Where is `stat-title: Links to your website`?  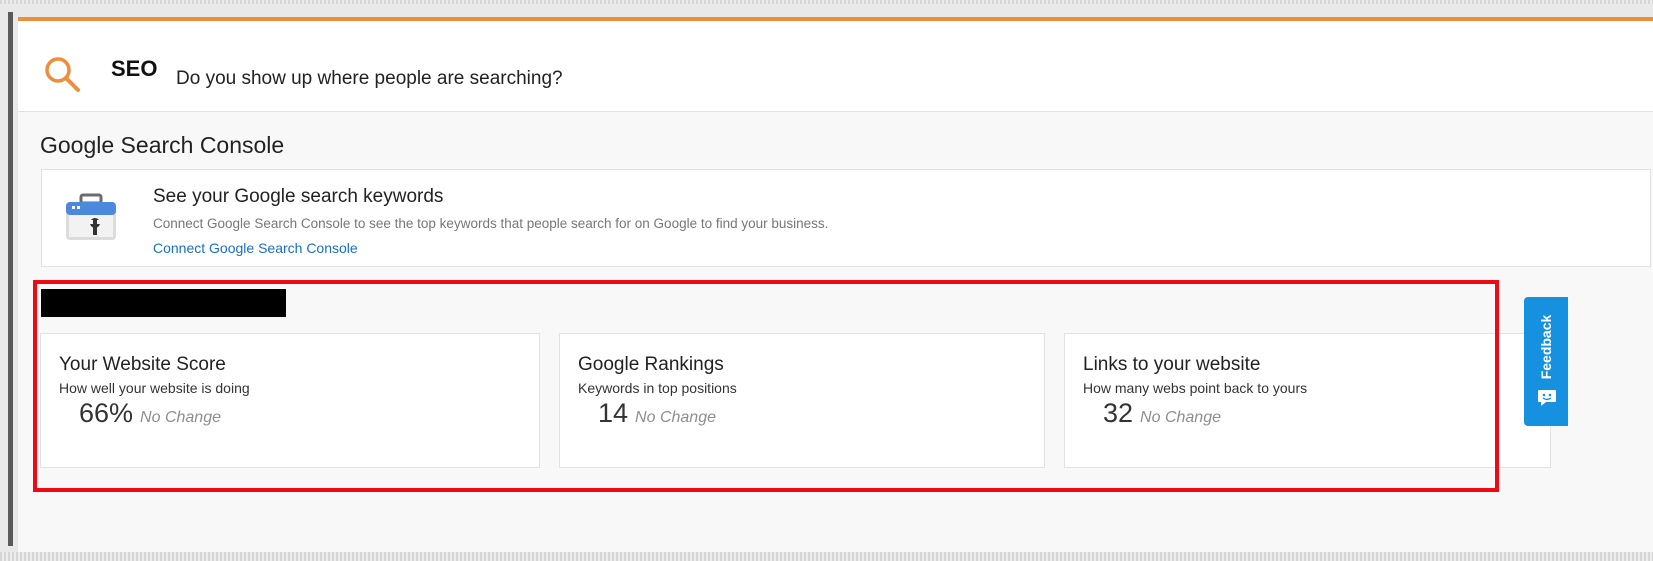 stat-title: Links to your website is located at coordinates (1172, 364).